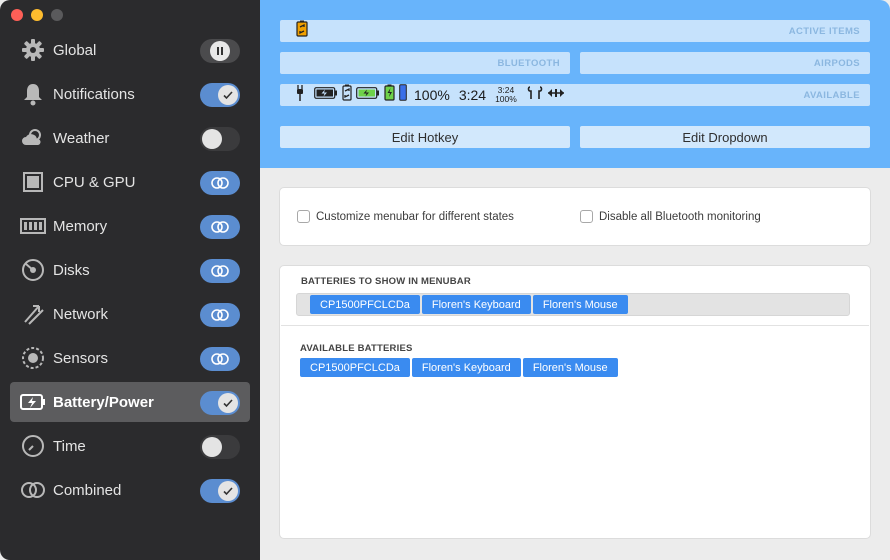  What do you see at coordinates (326, 95) in the screenshot?
I see `battery-charging-icon` at bounding box center [326, 95].